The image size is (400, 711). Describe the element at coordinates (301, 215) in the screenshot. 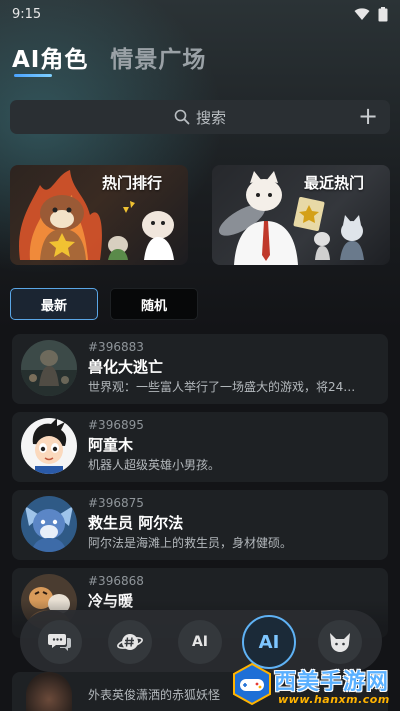

I see `recent-hot-banner: 最近热门` at that location.